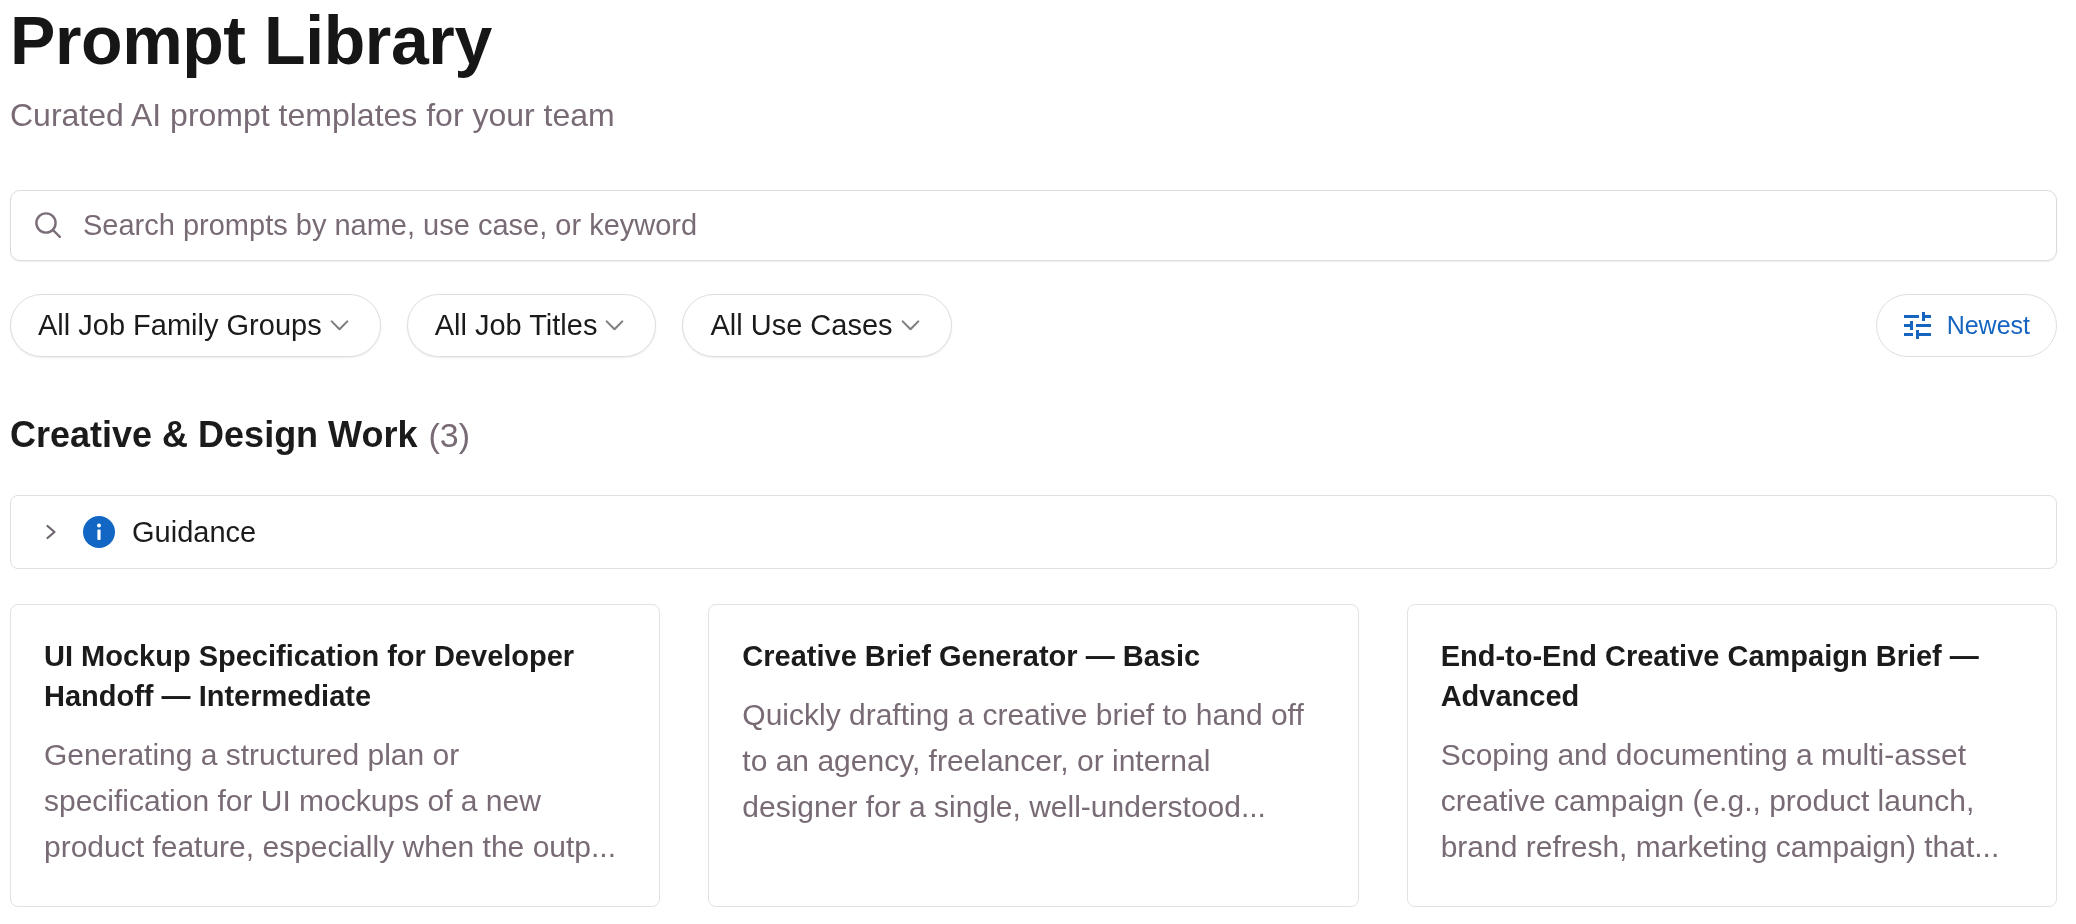 Image resolution: width=2076 pixels, height=924 pixels. I want to click on page-subtitle: Curated AI prompt templates for your team, so click(312, 115).